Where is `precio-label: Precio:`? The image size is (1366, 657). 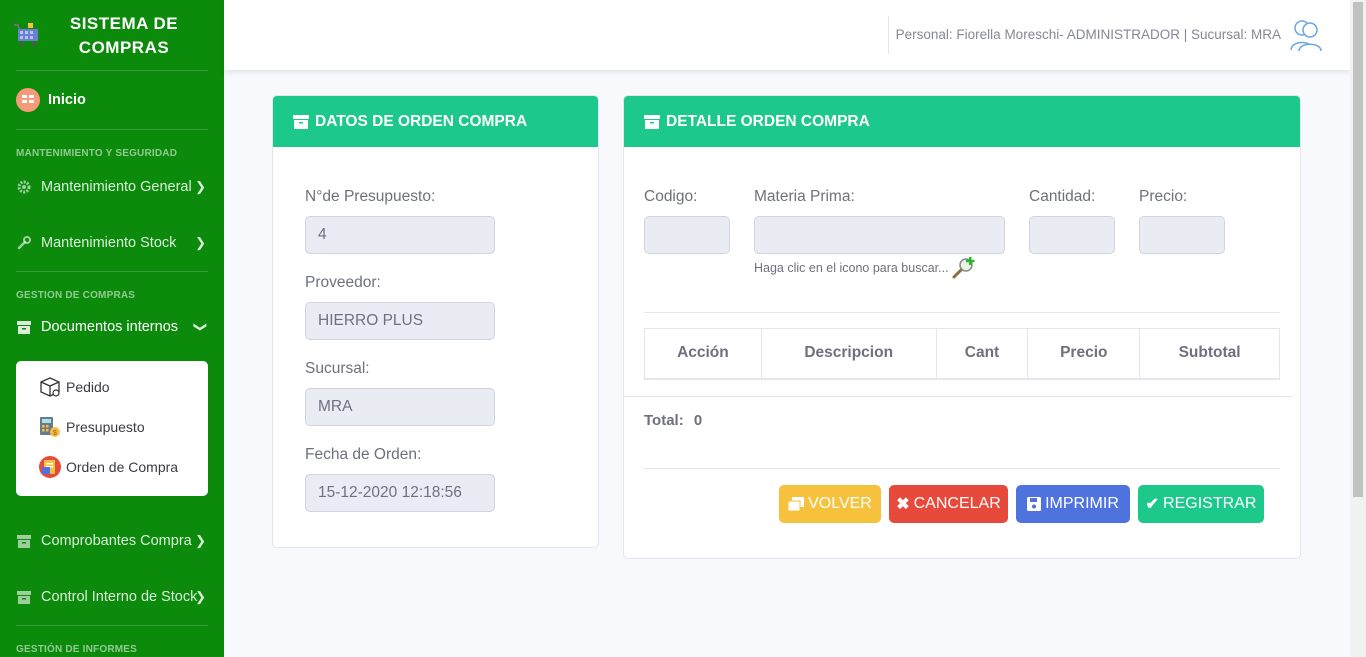 precio-label: Precio: is located at coordinates (1163, 196).